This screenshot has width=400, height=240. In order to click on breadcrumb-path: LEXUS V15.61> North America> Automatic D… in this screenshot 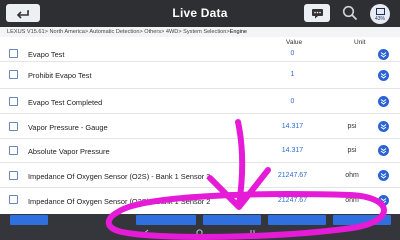, I will do `click(118, 32)`.